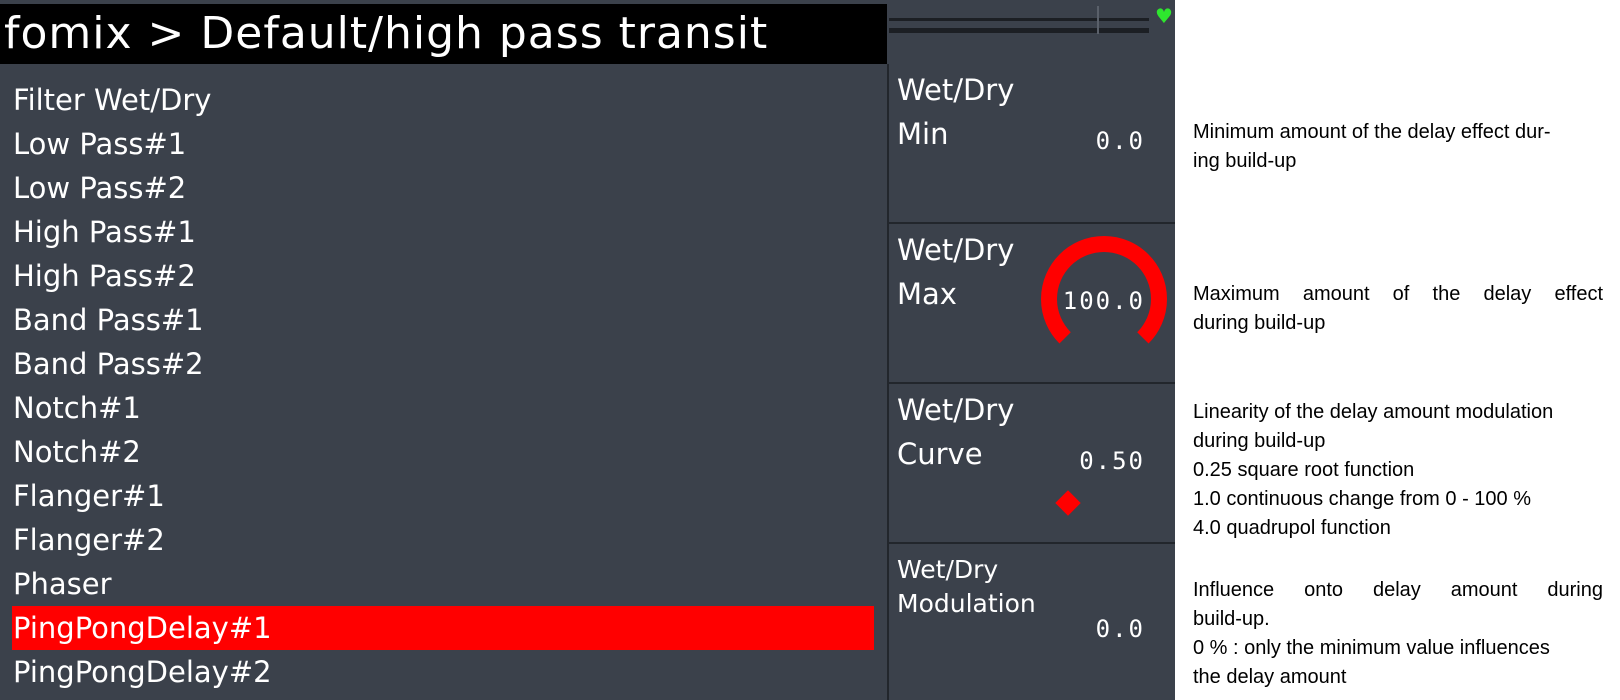 The width and height of the screenshot is (1620, 700). What do you see at coordinates (1103, 301) in the screenshot?
I see `param-value: 100.0` at bounding box center [1103, 301].